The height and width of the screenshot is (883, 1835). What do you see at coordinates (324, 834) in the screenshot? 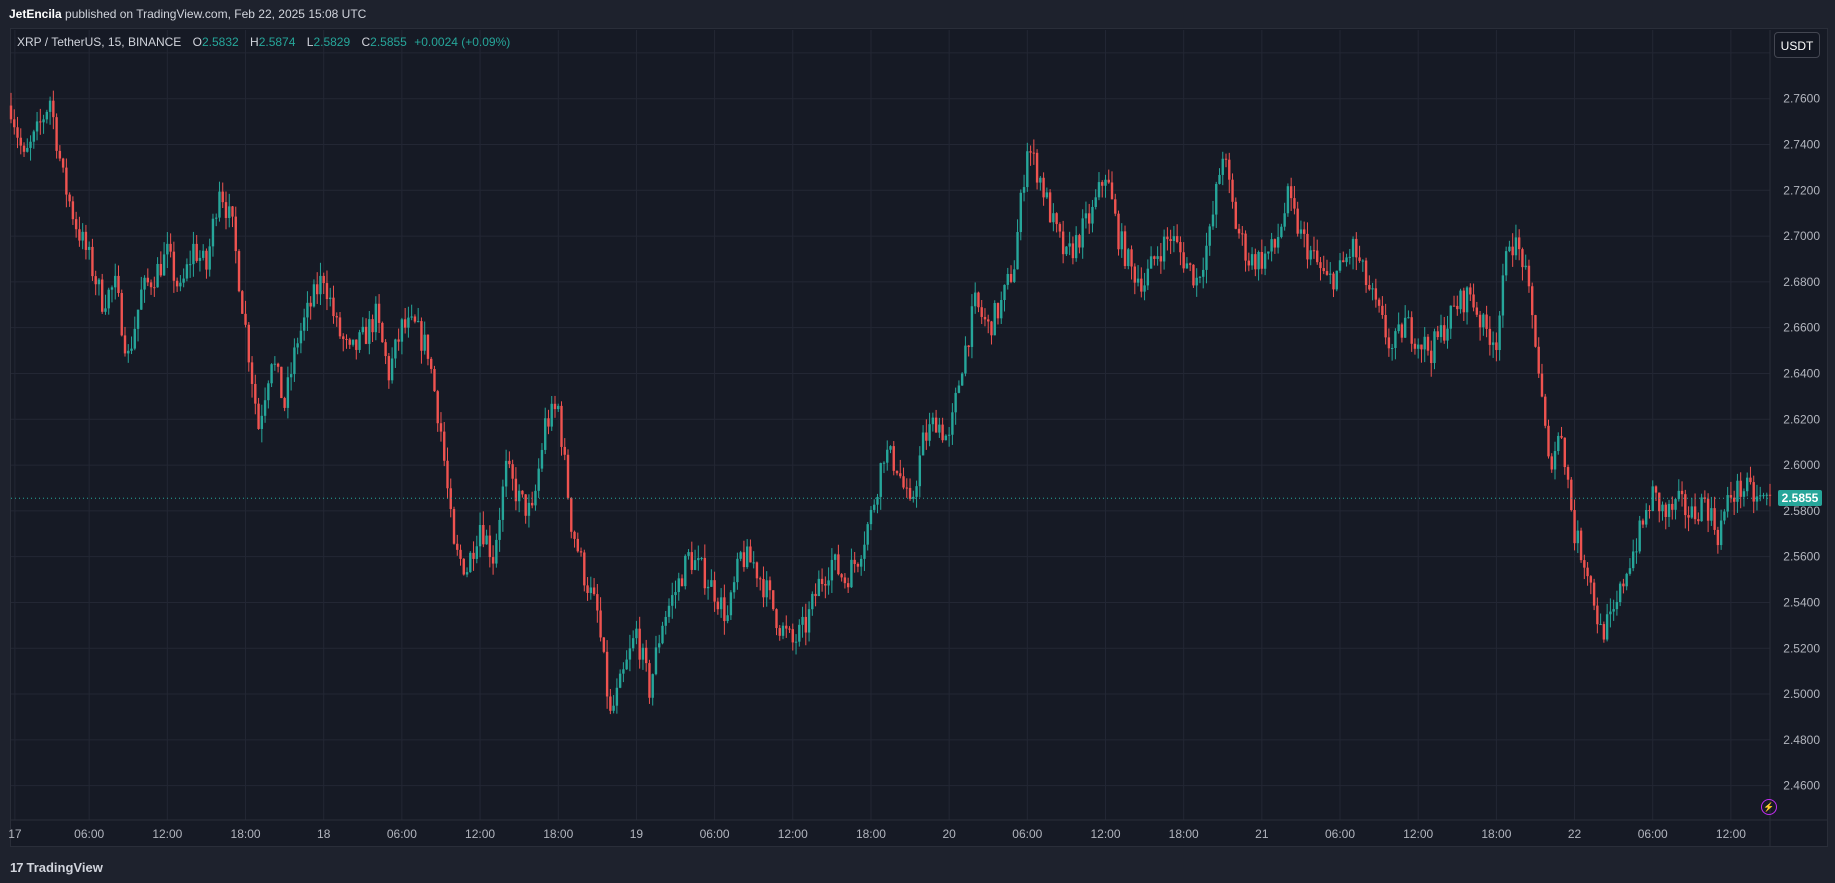
I see `x-tick-label: 18` at bounding box center [324, 834].